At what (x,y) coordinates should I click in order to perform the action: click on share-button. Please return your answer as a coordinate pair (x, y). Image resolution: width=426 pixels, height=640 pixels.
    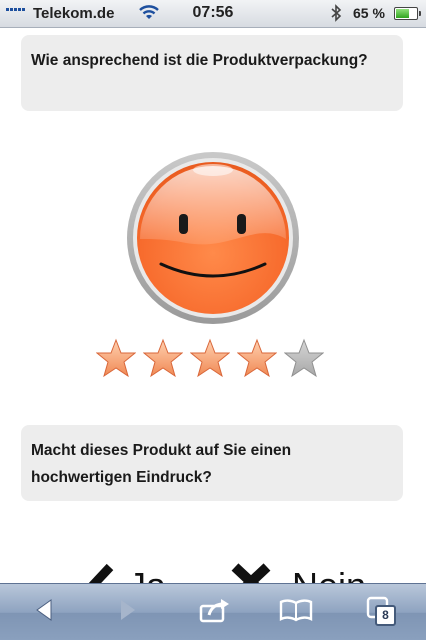
    Looking at the image, I should click on (215, 612).